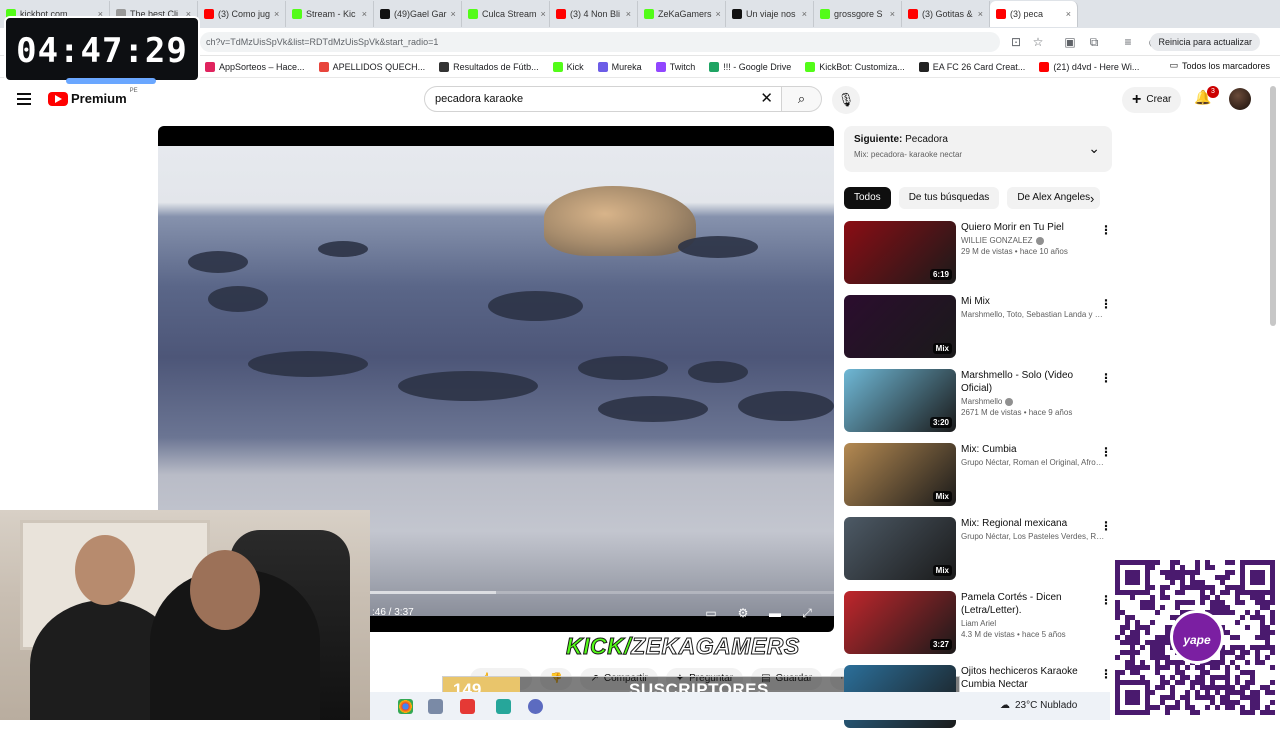  I want to click on video-title: Mix: Cumbia, so click(1033, 449).